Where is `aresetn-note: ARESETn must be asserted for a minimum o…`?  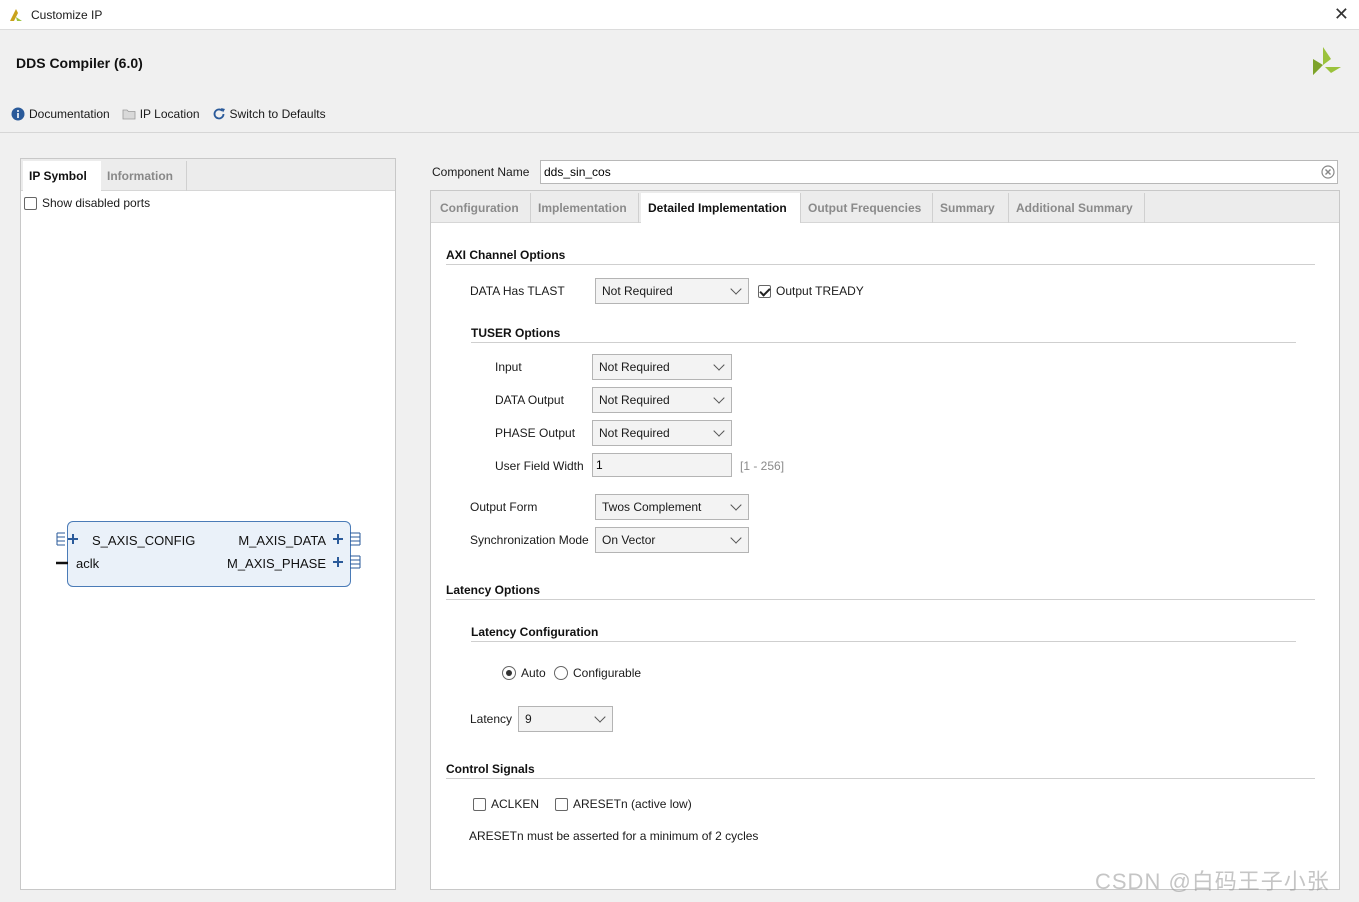
aresetn-note: ARESETn must be asserted for a minimum o… is located at coordinates (614, 836).